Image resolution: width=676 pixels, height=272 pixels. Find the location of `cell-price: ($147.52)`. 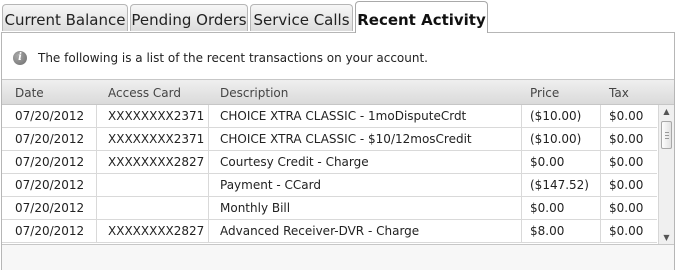

cell-price: ($147.52) is located at coordinates (561, 185).